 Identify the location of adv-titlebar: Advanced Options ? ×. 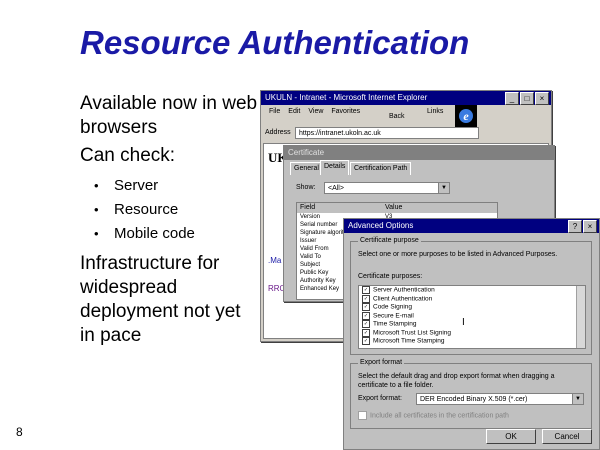
(471, 226).